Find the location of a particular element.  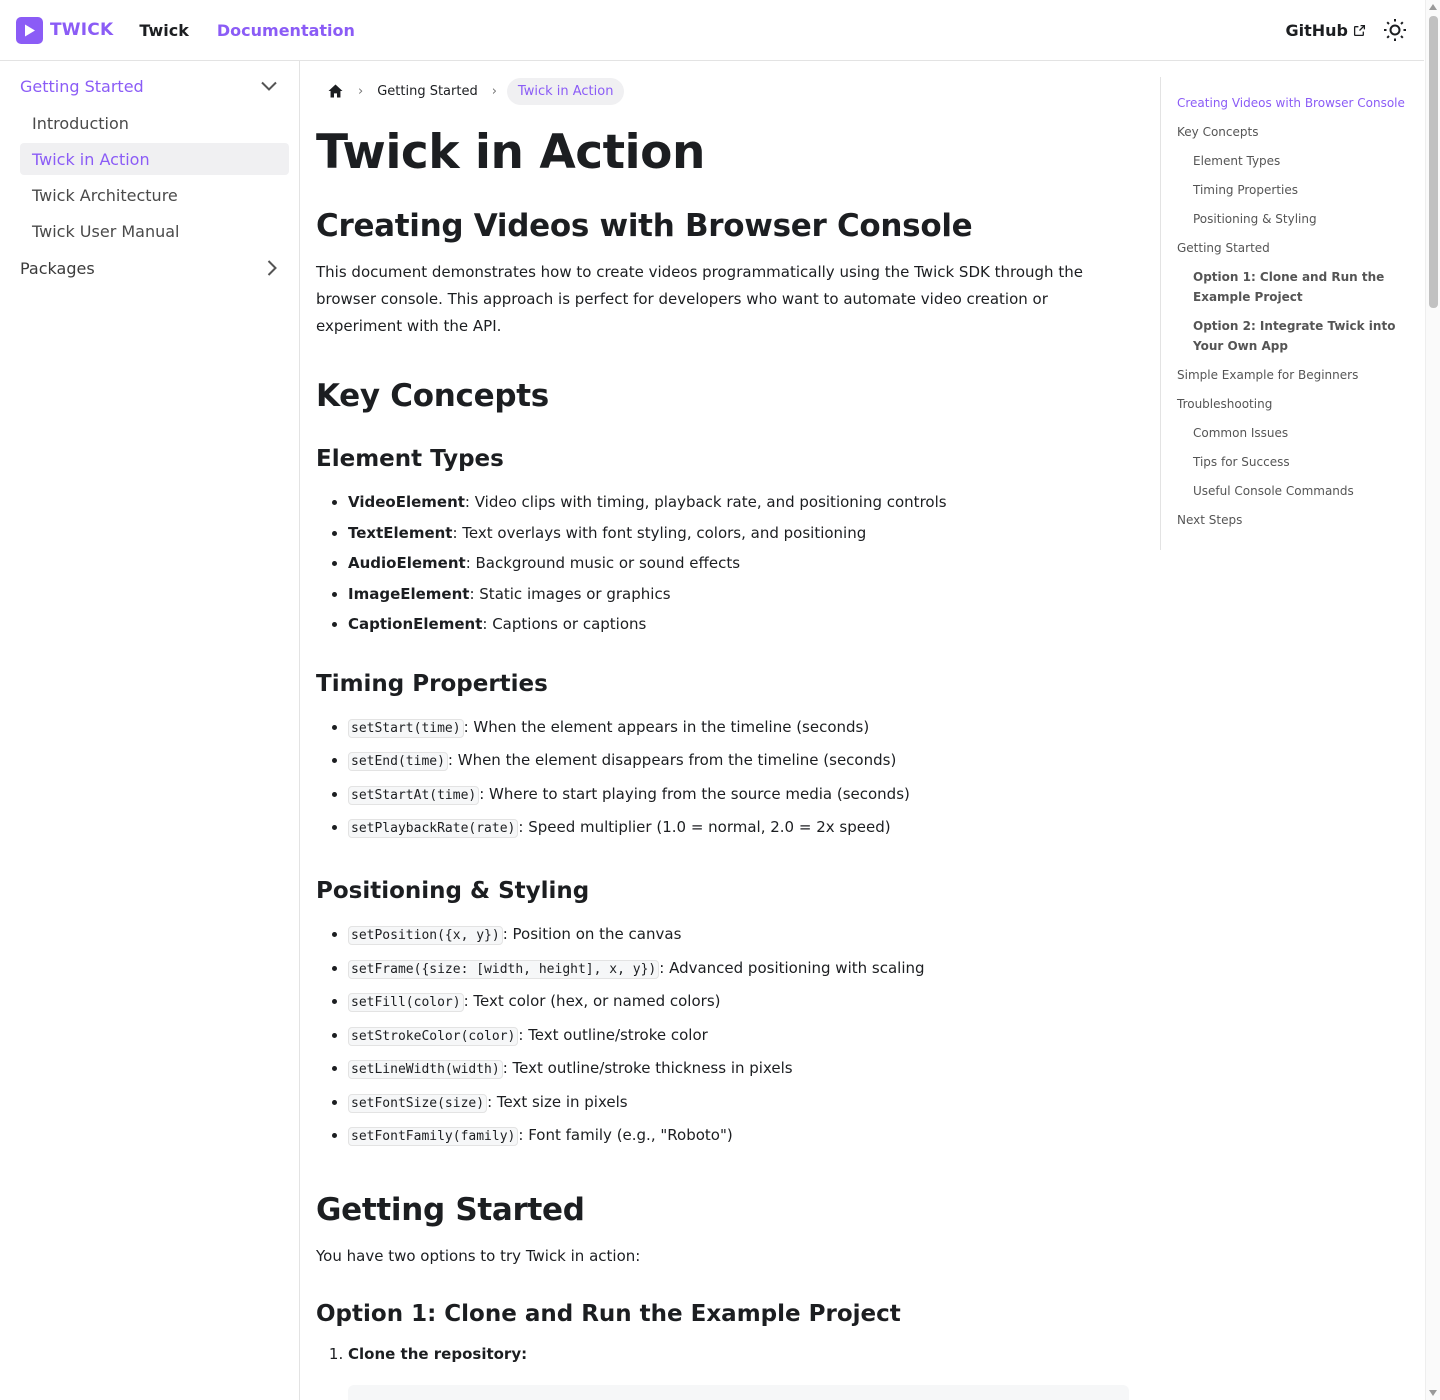

theme-toggle-button is located at coordinates (1395, 30).